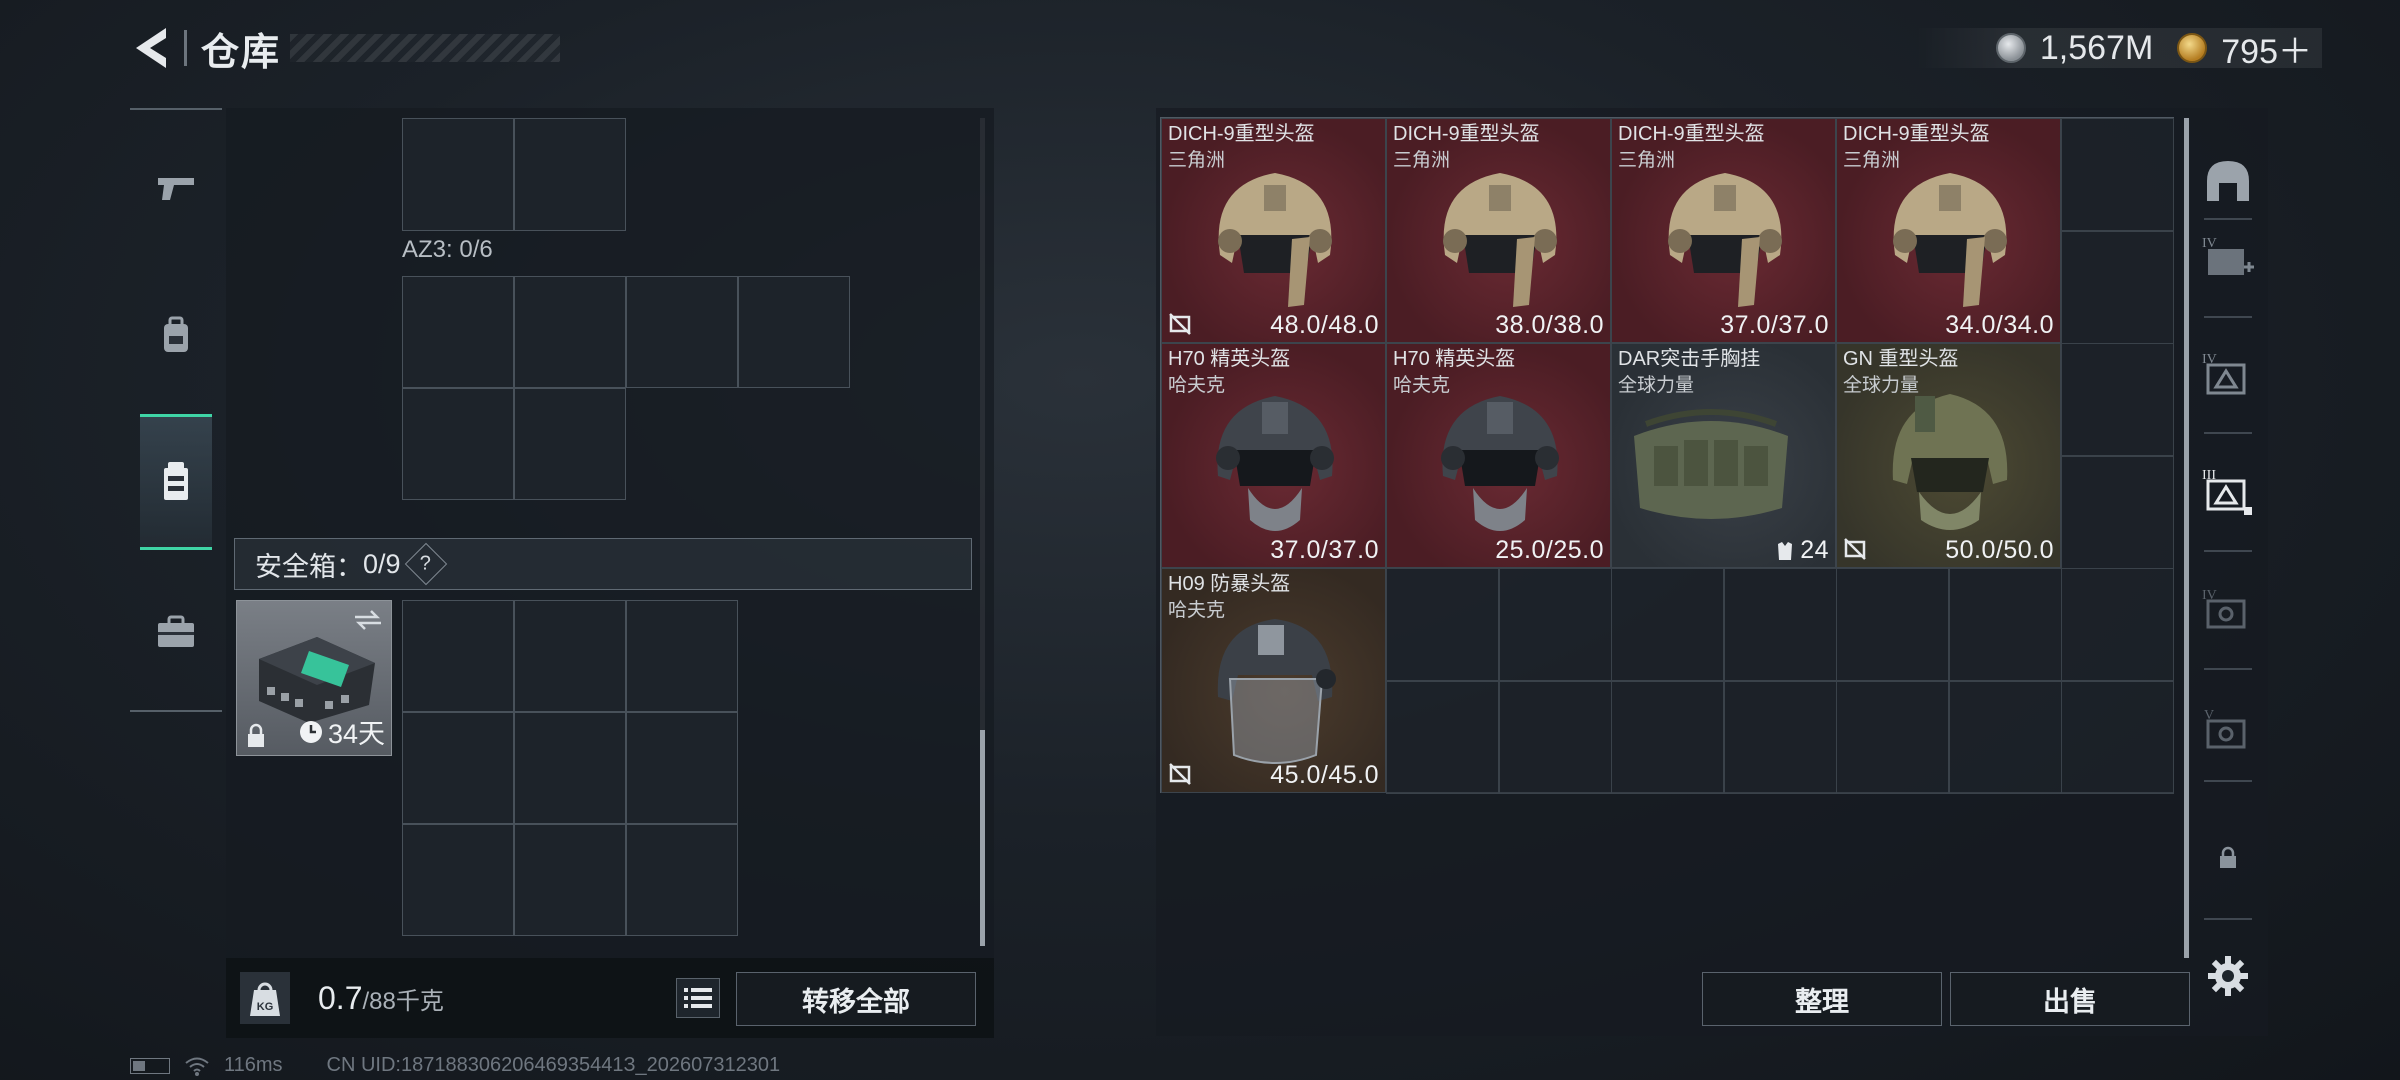 Image resolution: width=2400 pixels, height=1080 pixels. Describe the element at coordinates (2228, 730) in the screenshot. I see `filter-armor-v: V` at that location.